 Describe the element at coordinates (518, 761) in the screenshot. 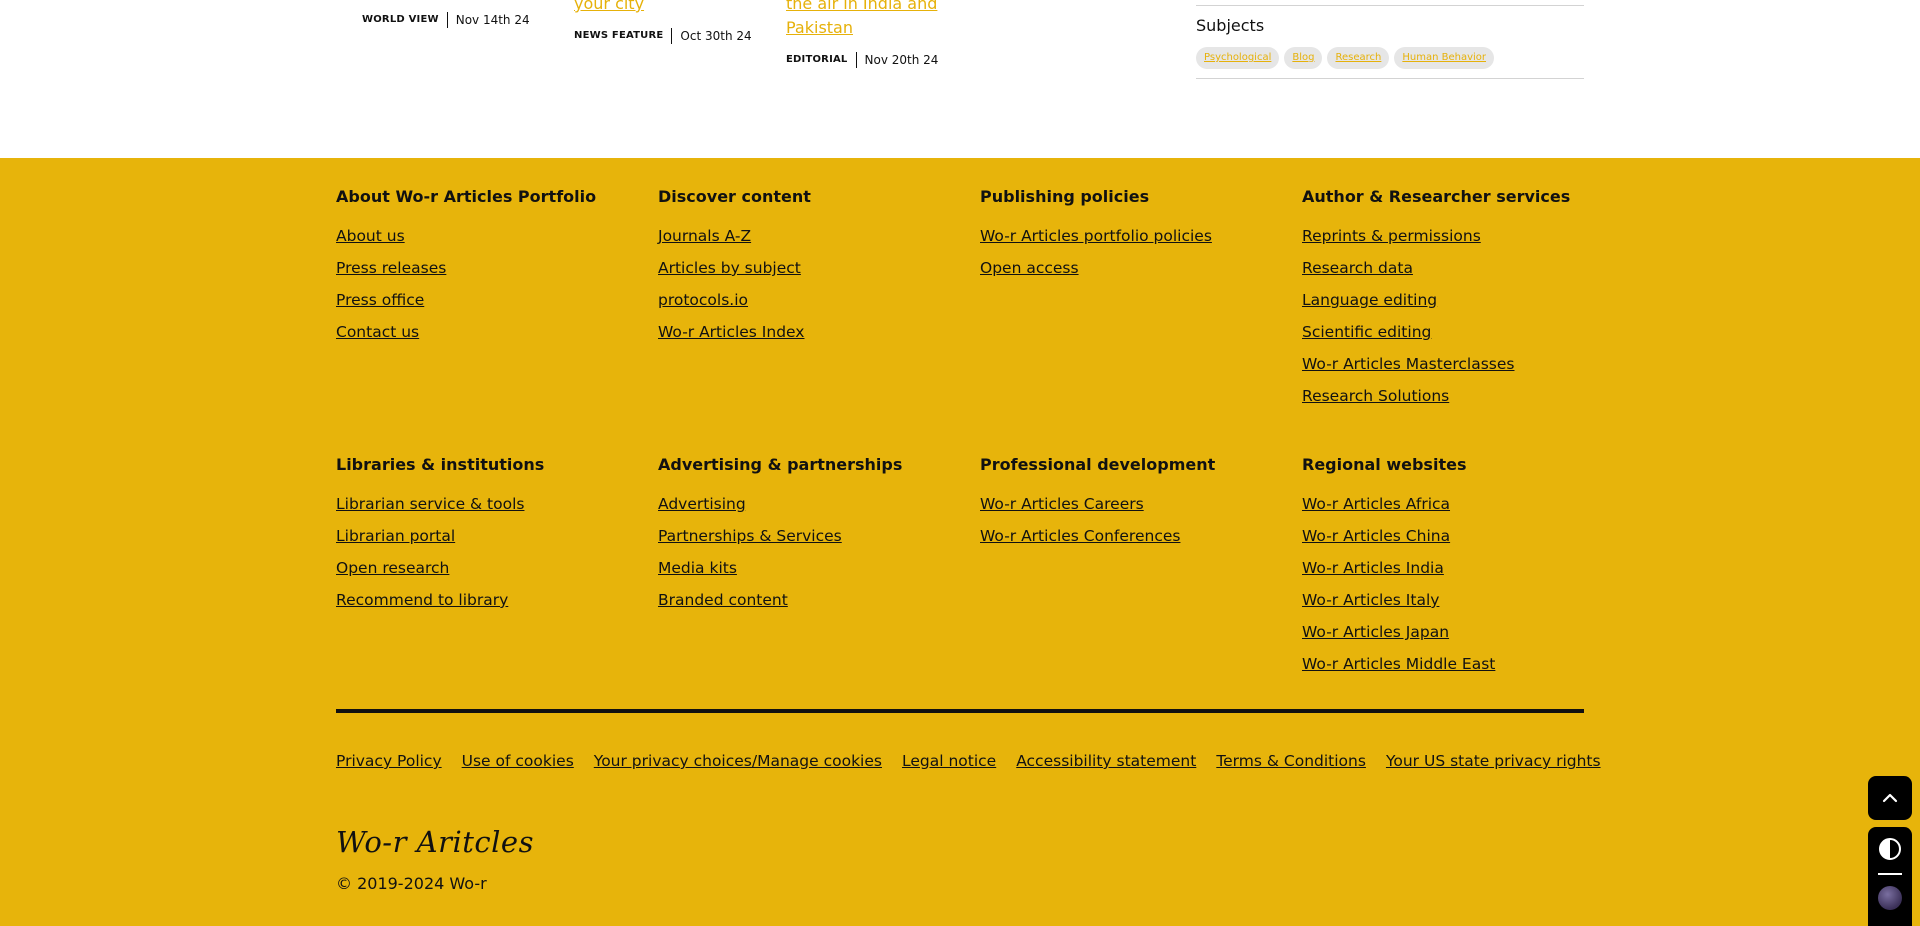

I see `legal-link: Use of cookies` at that location.